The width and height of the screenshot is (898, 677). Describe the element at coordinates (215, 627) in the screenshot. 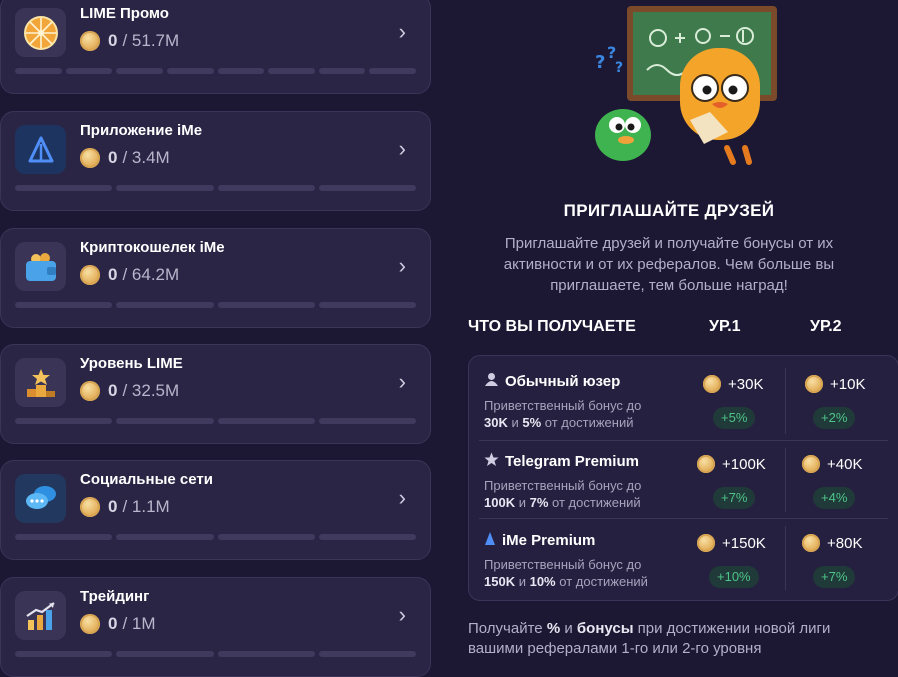

I see `task-card-trading: Трейдинг 0 / 1M ›` at that location.